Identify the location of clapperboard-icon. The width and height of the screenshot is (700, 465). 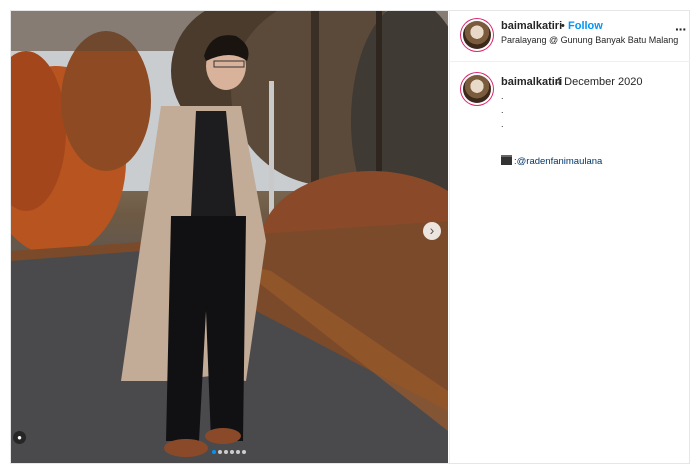
(506, 160).